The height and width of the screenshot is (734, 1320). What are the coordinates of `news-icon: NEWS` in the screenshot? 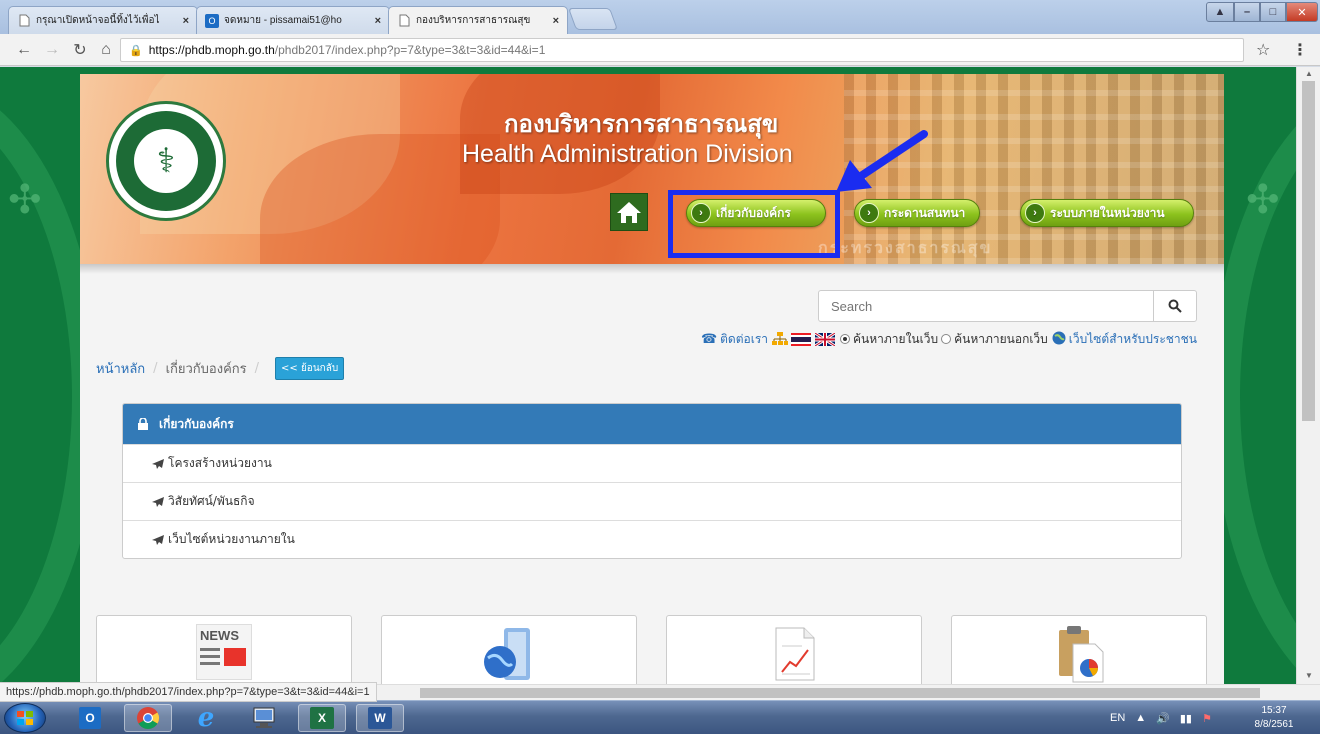 It's located at (224, 654).